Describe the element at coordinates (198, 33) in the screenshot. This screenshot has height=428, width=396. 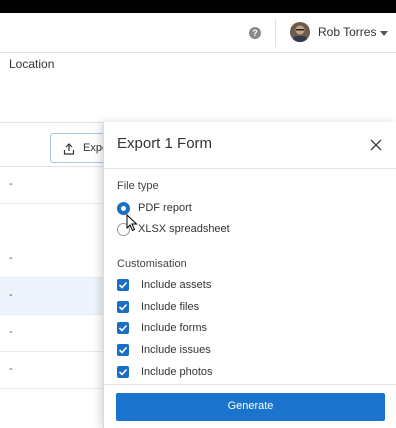
I see `top-header: ? Rob Torres` at that location.